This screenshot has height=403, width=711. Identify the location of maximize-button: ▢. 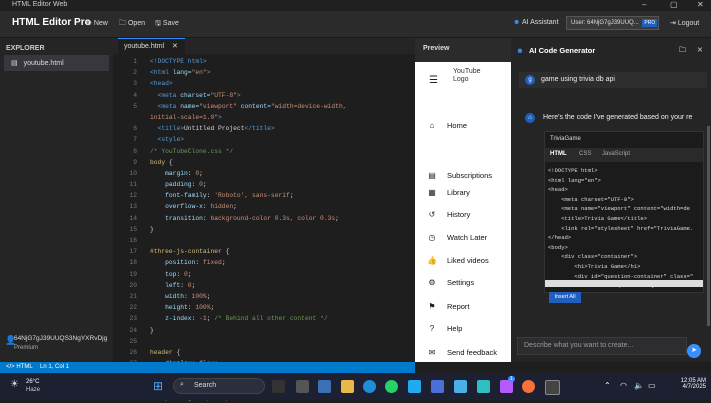
(674, 4).